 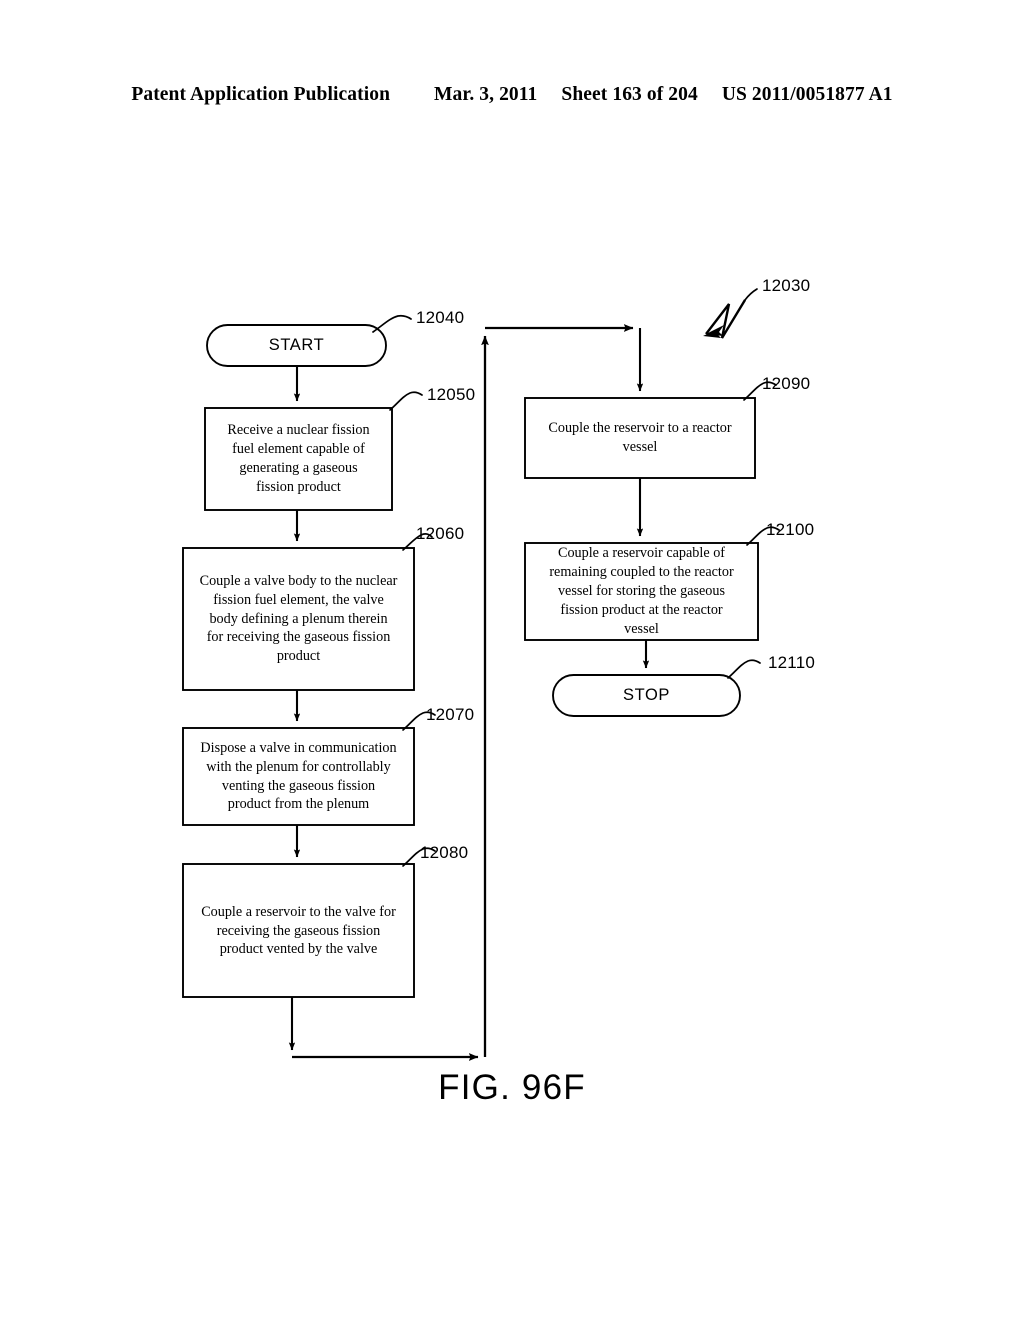 I want to click on ref-numeral-12110: 12110, so click(x=792, y=662).